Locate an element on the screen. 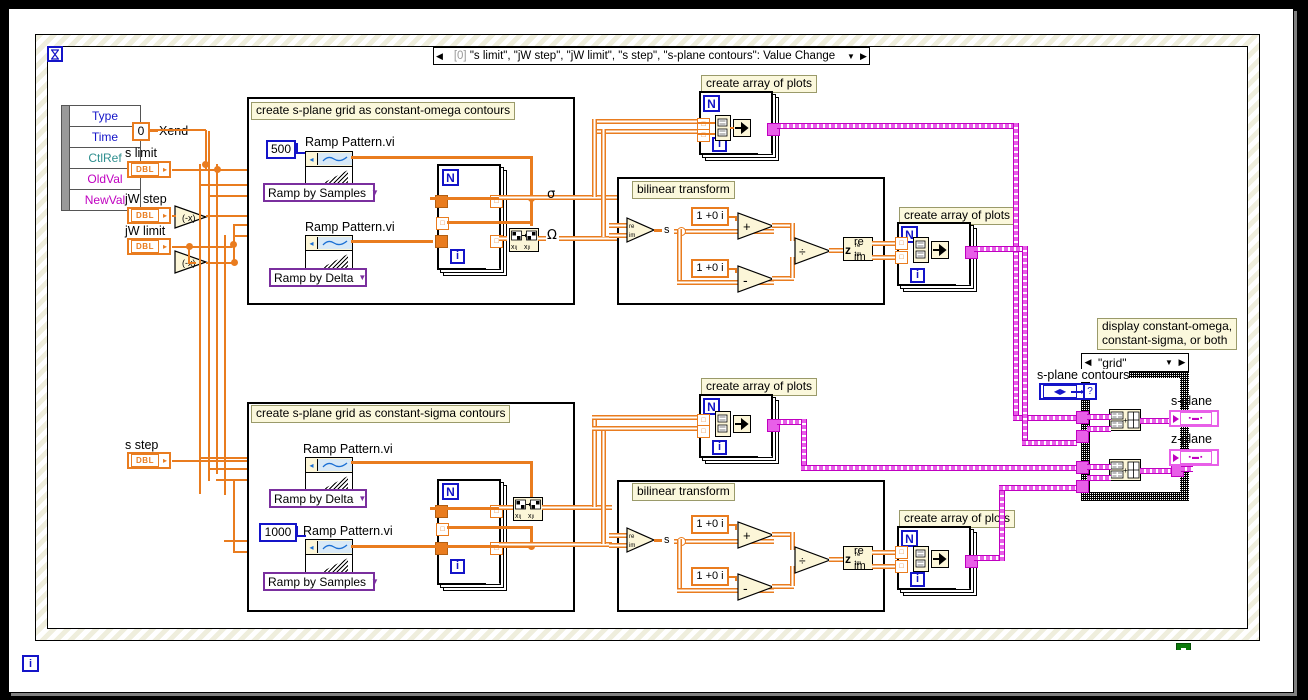 The height and width of the screenshot is (700, 1308). negate-node-jw-step: (-x) is located at coordinates (191, 217).